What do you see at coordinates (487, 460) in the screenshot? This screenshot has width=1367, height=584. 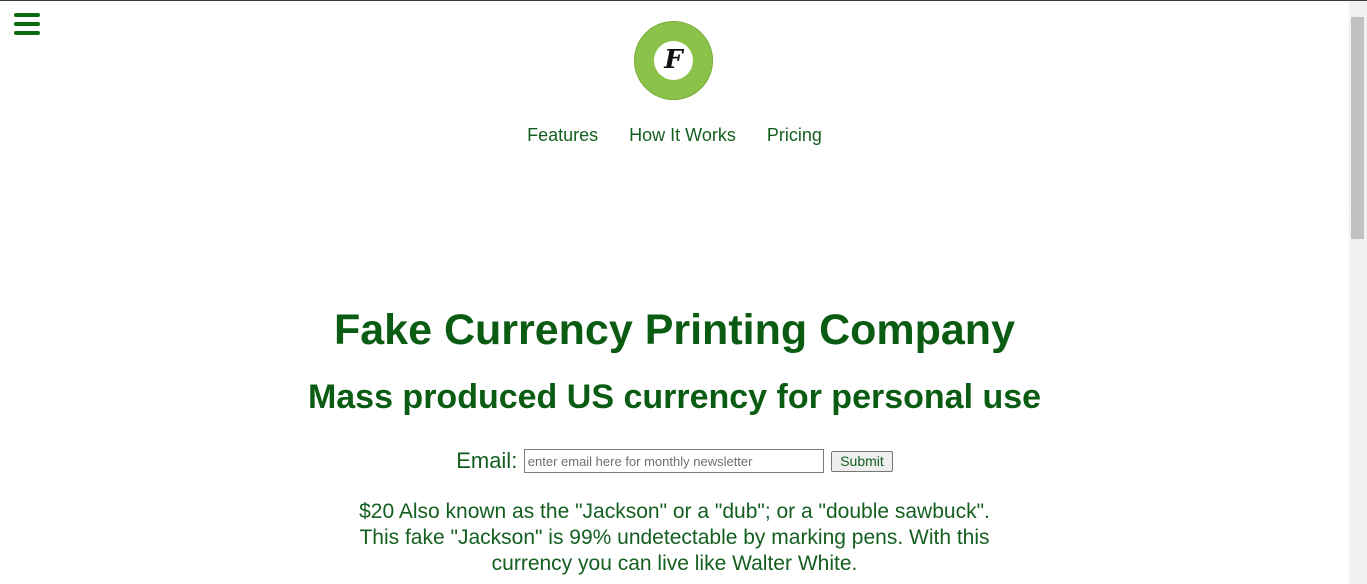 I see `email-label: Email:` at bounding box center [487, 460].